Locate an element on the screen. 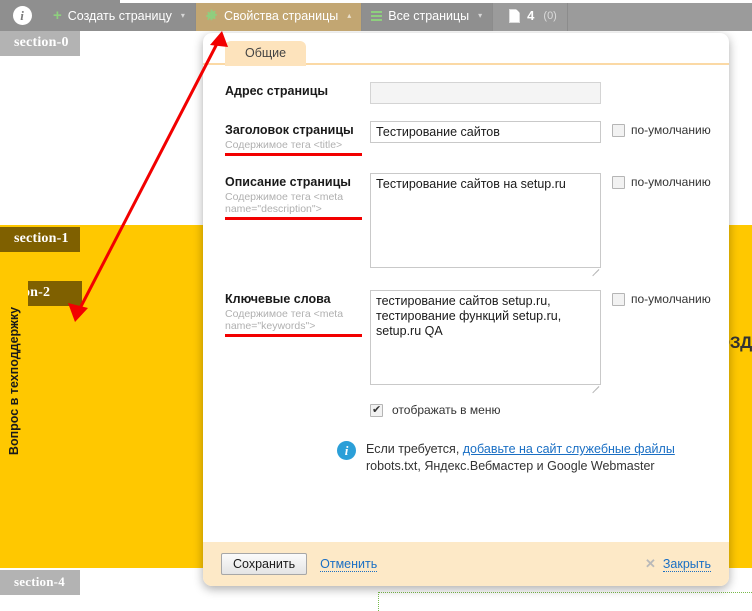  field-control-page-address is located at coordinates (485, 93).